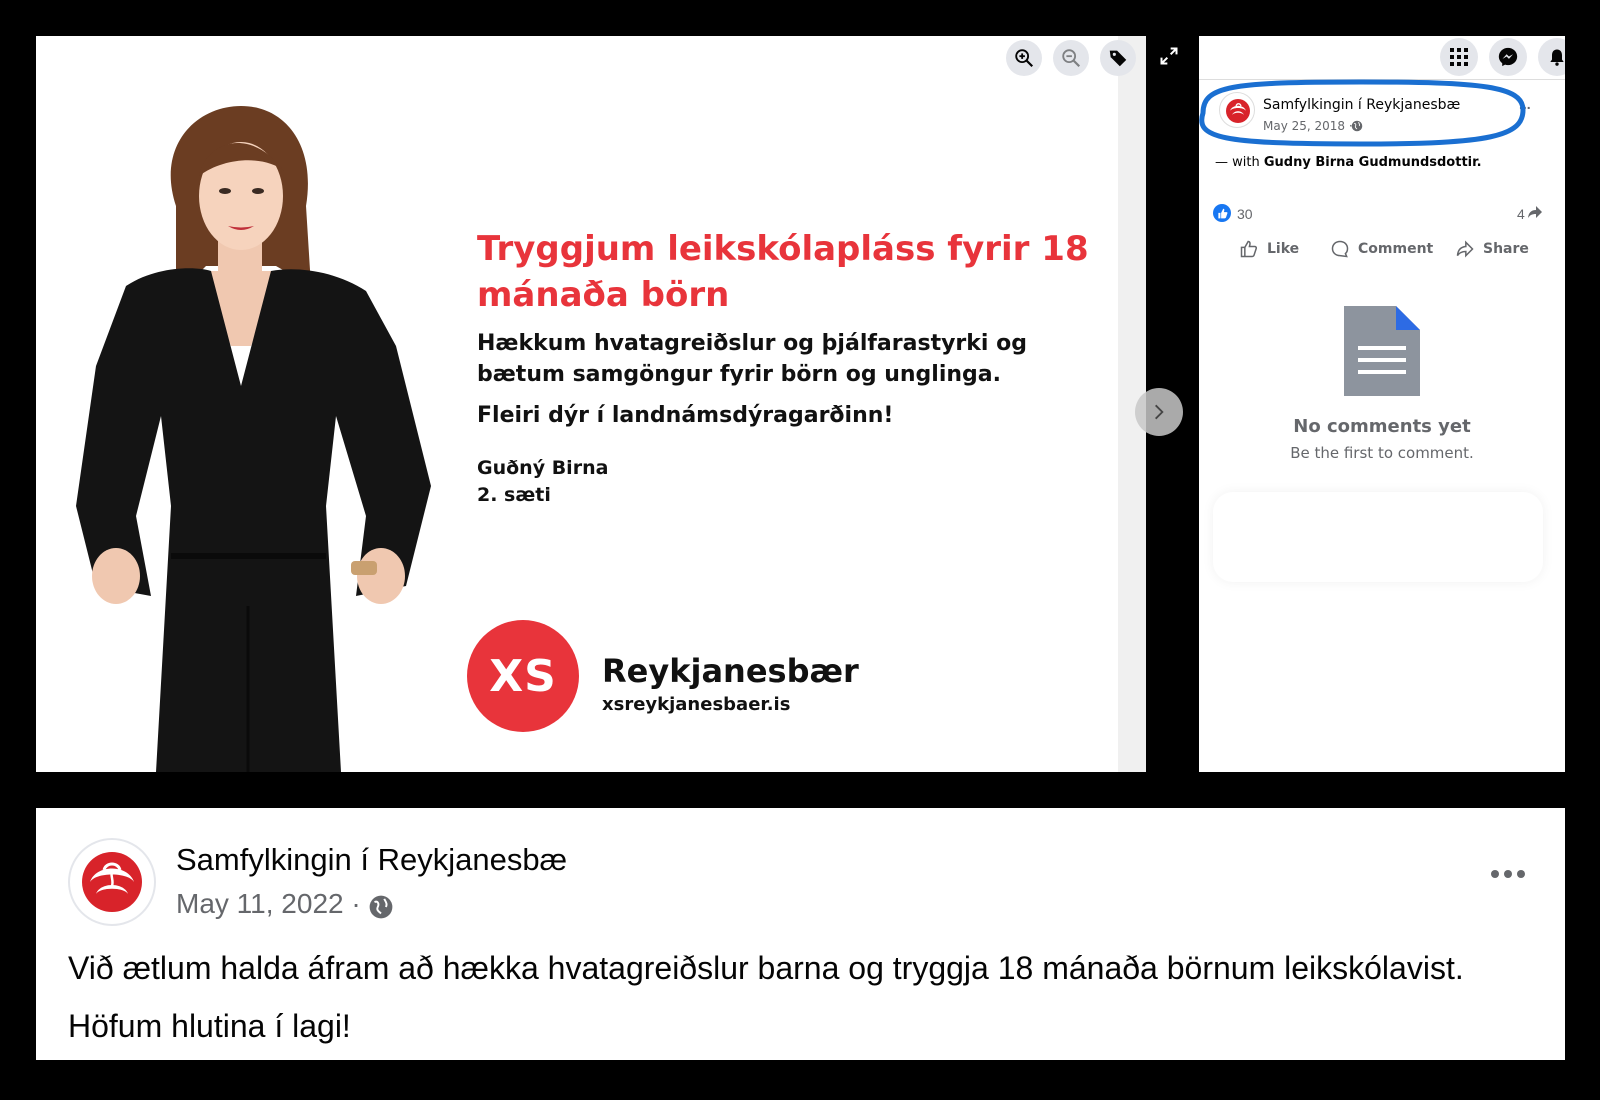 The height and width of the screenshot is (1100, 1600). I want to click on like-label: Like, so click(1283, 249).